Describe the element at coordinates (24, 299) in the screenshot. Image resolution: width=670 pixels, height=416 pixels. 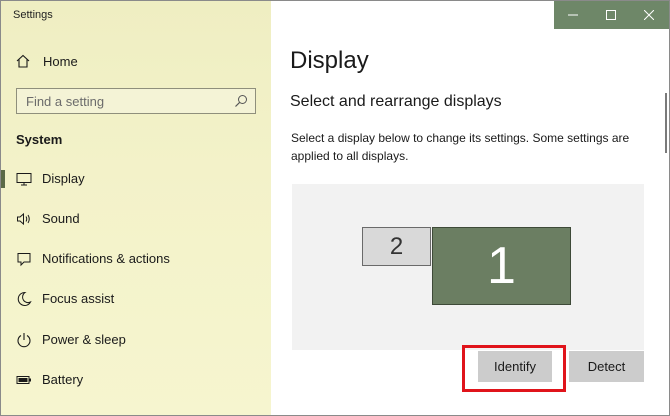
I see `moon-icon` at that location.